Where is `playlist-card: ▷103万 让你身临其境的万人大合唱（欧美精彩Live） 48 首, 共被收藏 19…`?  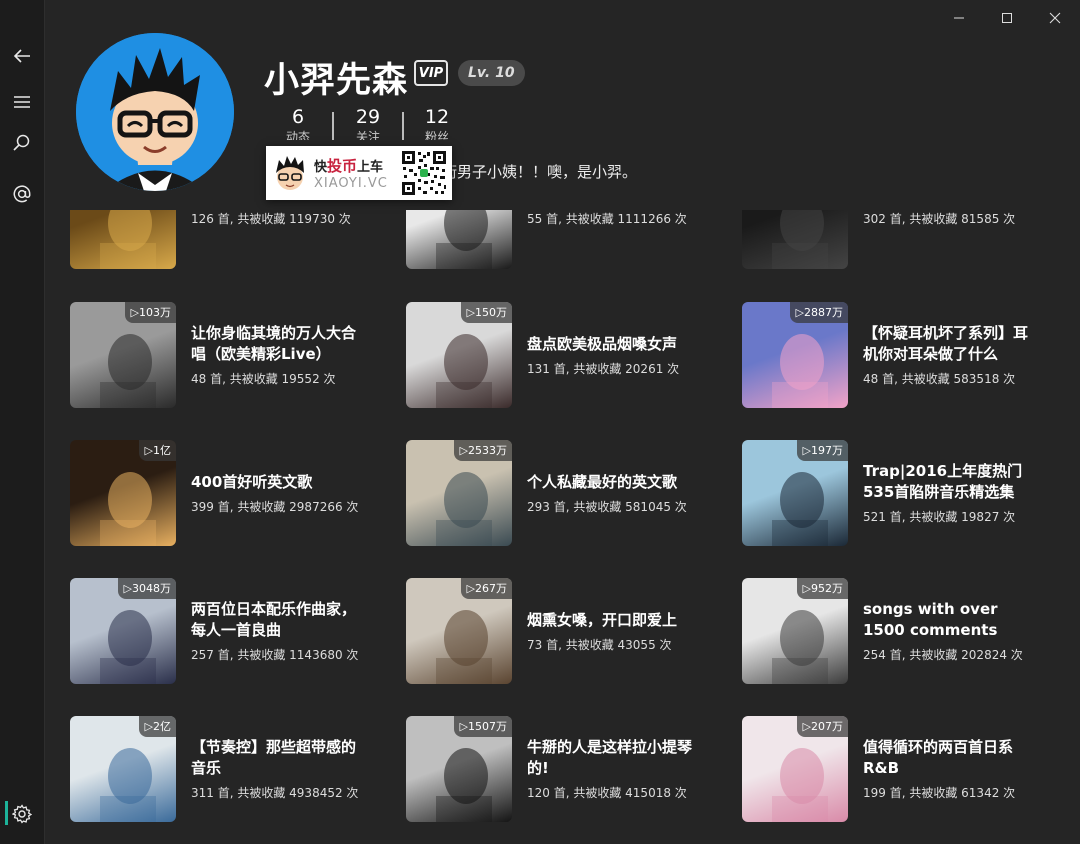
playlist-card: ▷103万 让你身临其境的万人大合唱（欧美精彩Live） 48 首, 共被收藏 19… is located at coordinates (204, 356).